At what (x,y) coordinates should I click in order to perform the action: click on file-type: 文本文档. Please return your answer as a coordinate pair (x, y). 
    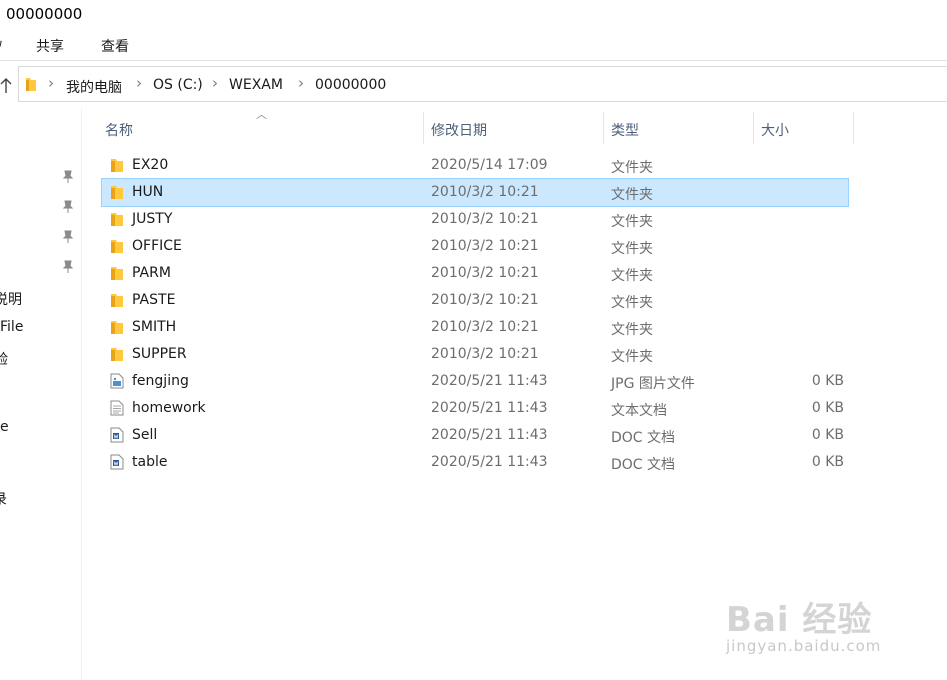
    Looking at the image, I should click on (639, 411).